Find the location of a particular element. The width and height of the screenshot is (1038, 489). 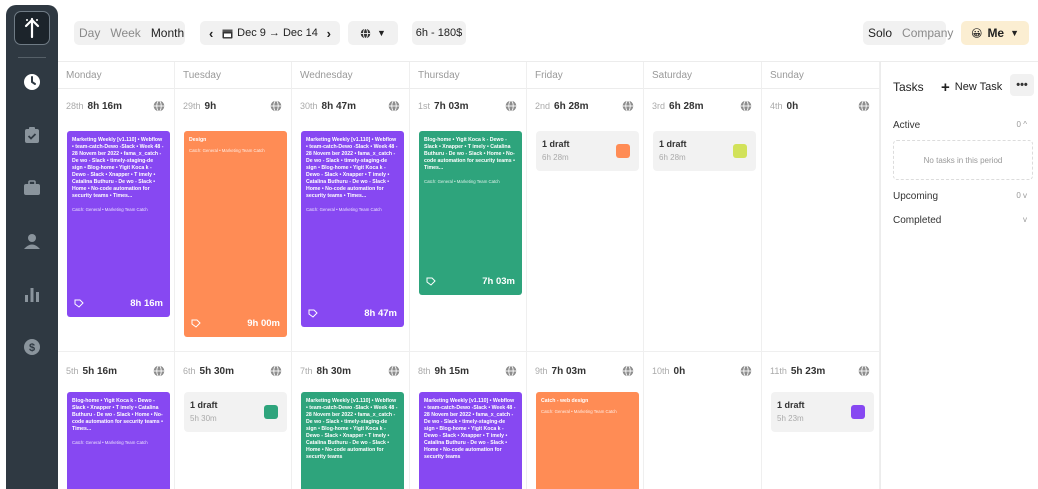

day-cell-header: 6th 5h 30m is located at coordinates (233, 371).